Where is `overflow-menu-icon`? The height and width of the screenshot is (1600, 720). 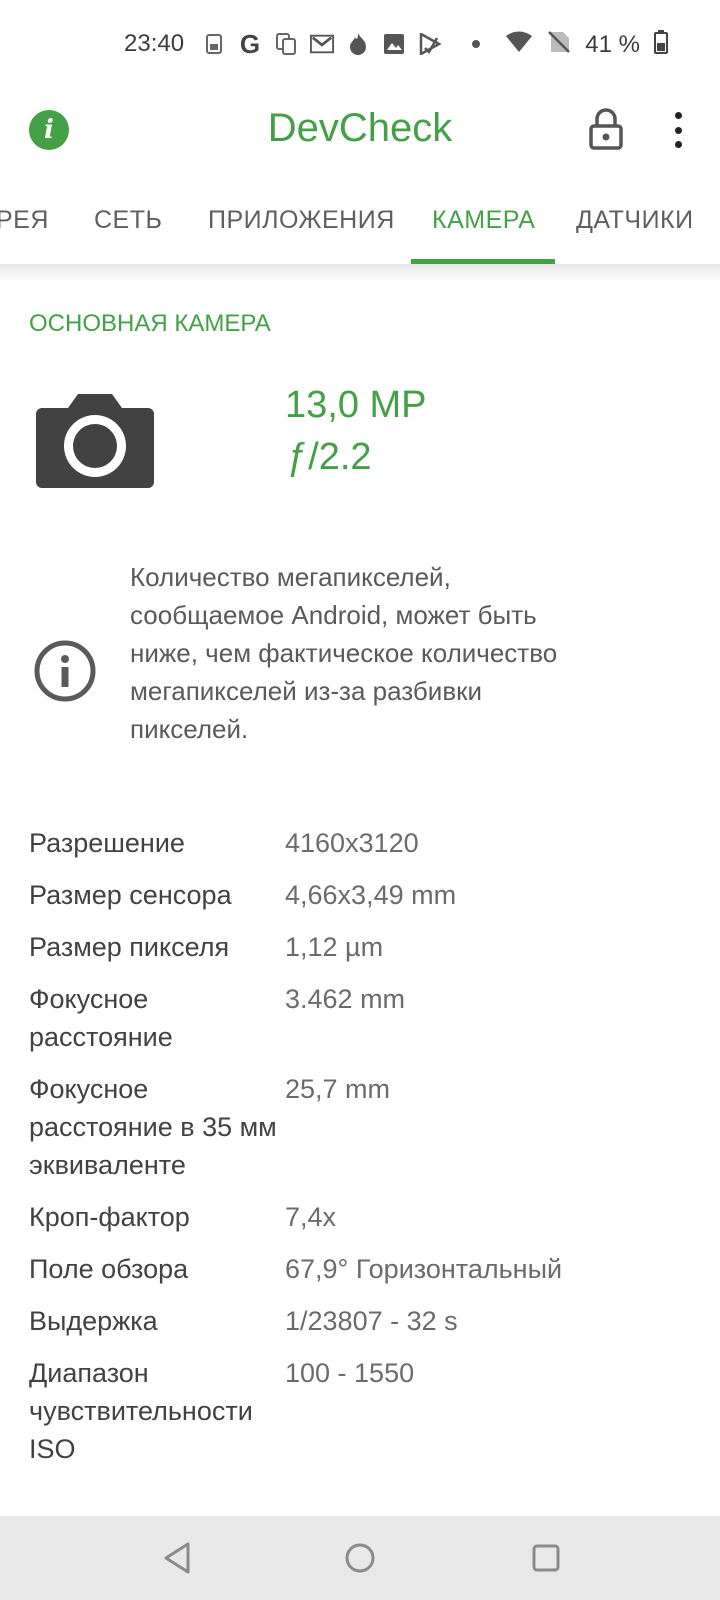 overflow-menu-icon is located at coordinates (678, 130).